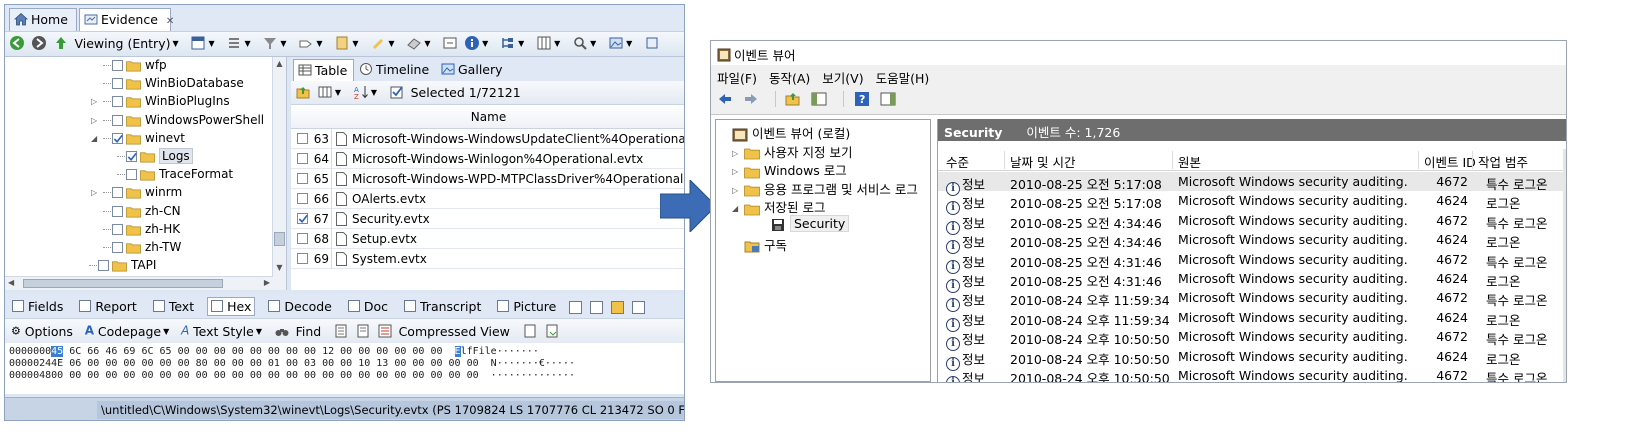 The height and width of the screenshot is (442, 1644). Describe the element at coordinates (169, 176) in the screenshot. I see `tree-node: TraceFormat` at that location.